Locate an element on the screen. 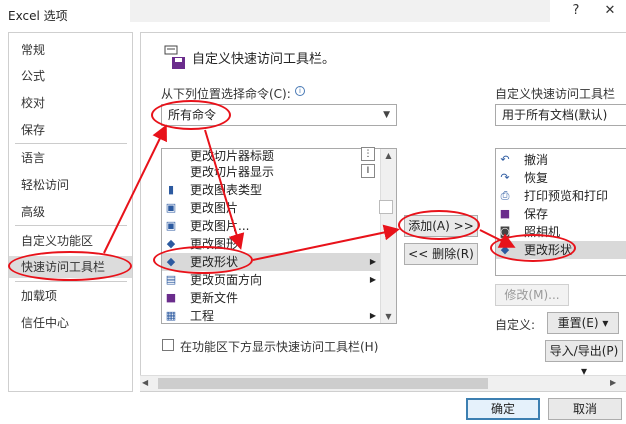  list-item: ⎙ 打印预览和打印 is located at coordinates (561, 196).